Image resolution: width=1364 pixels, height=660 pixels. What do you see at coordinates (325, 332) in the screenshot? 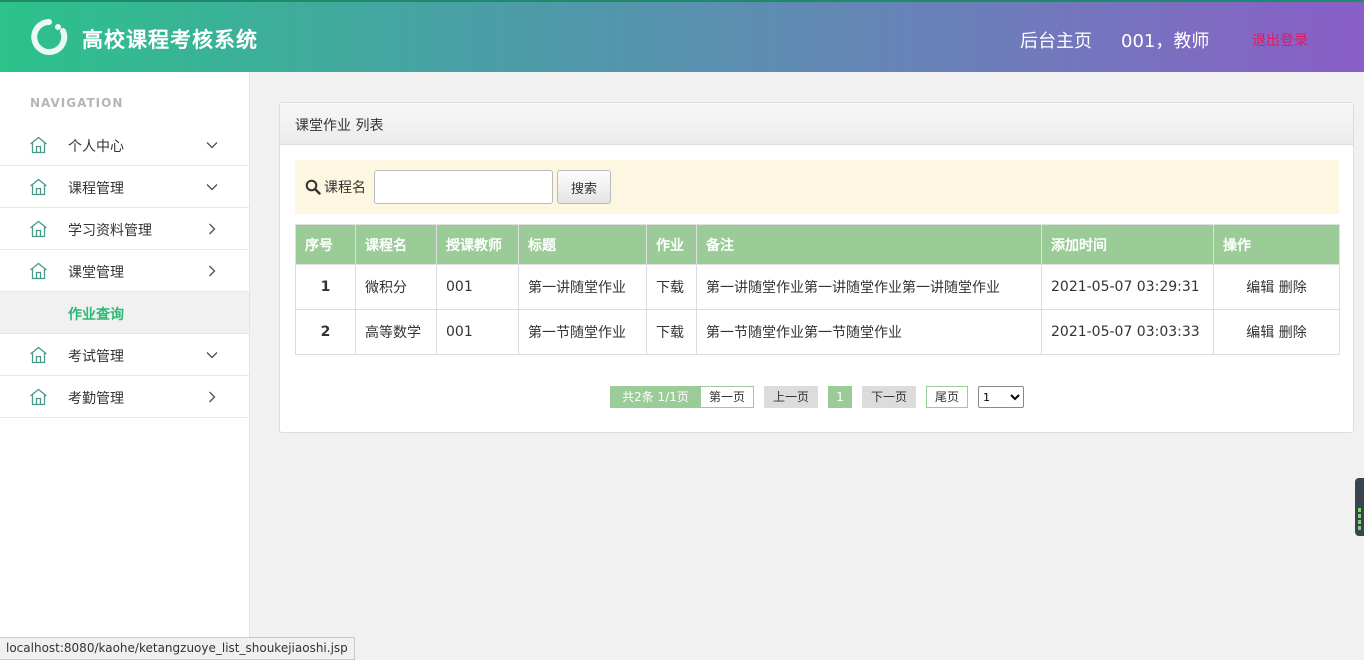
I see `cell-index: 2` at bounding box center [325, 332].